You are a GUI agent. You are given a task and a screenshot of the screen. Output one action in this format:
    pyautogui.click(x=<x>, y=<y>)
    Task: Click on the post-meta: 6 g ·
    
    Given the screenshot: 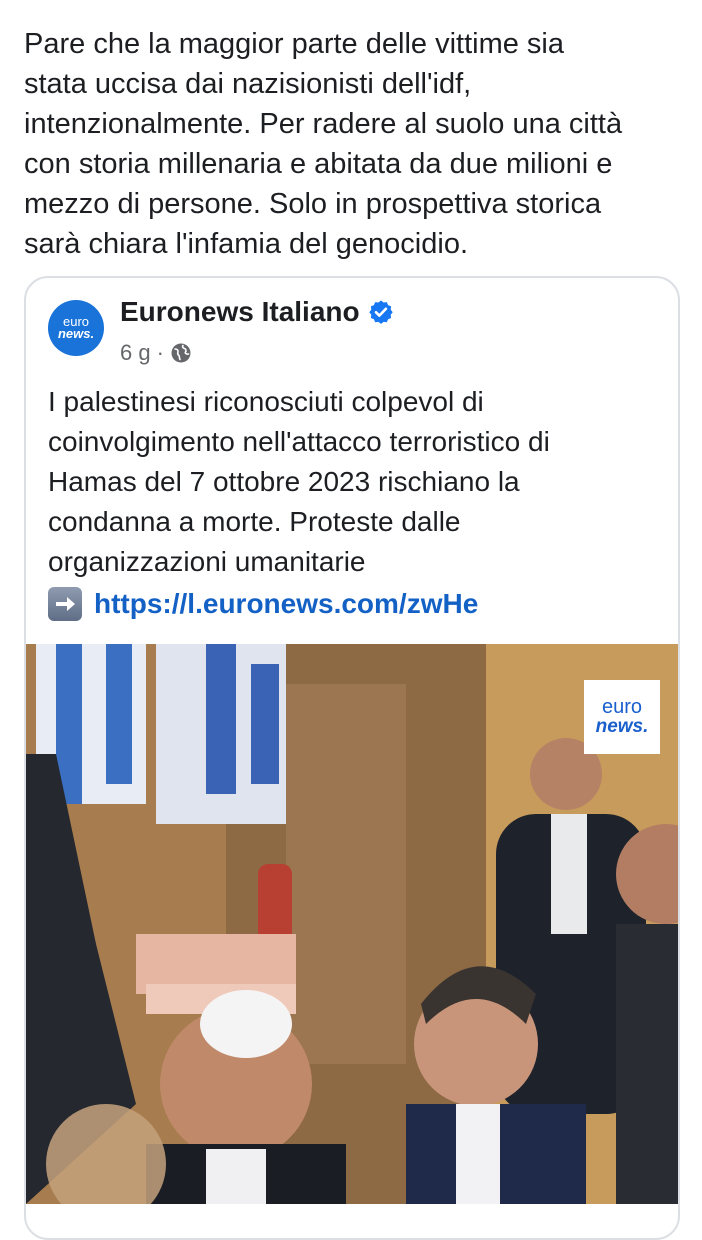 What is the action you would take?
    pyautogui.click(x=156, y=353)
    